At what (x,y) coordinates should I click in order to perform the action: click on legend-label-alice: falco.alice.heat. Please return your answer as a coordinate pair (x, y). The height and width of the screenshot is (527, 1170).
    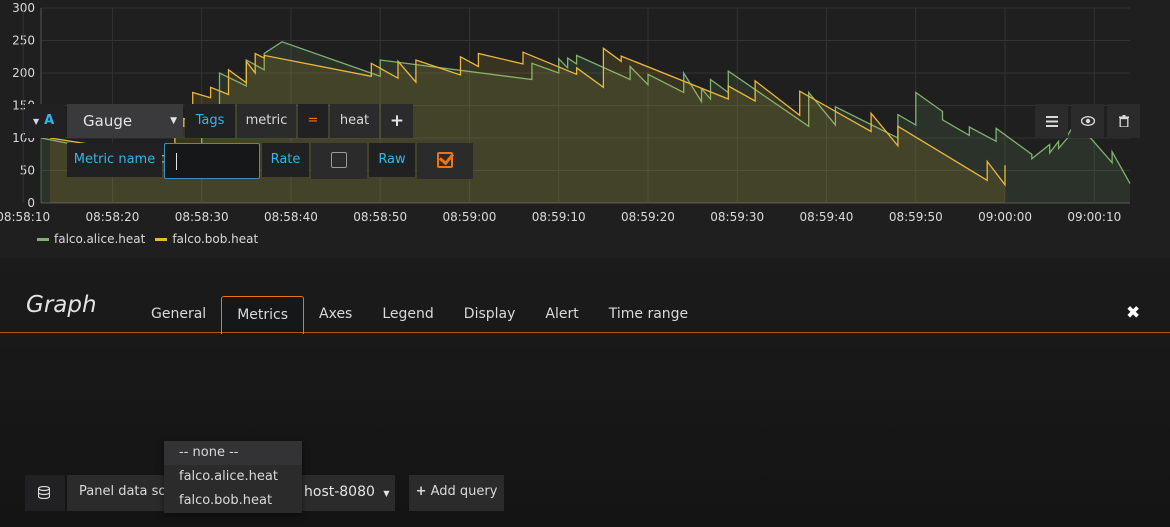
    Looking at the image, I should click on (100, 239).